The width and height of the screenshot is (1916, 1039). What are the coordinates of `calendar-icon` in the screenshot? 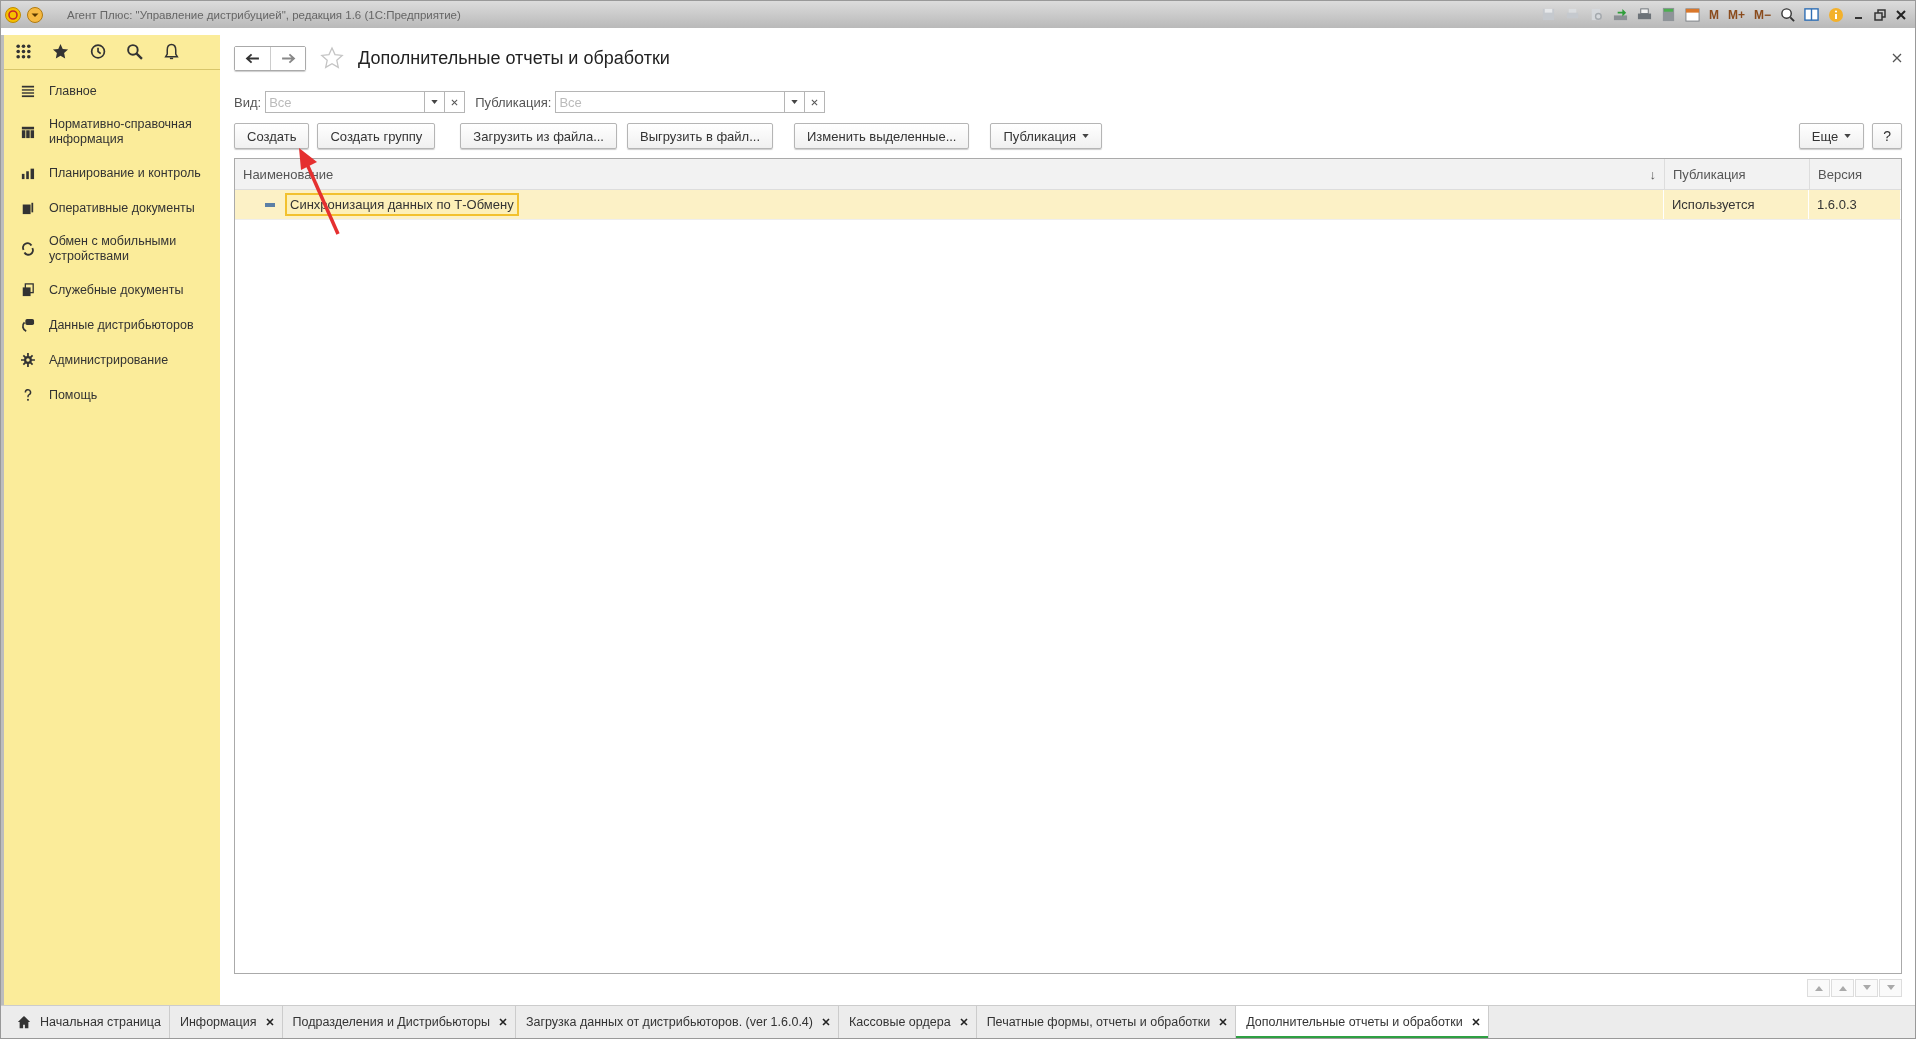 It's located at (1692, 14).